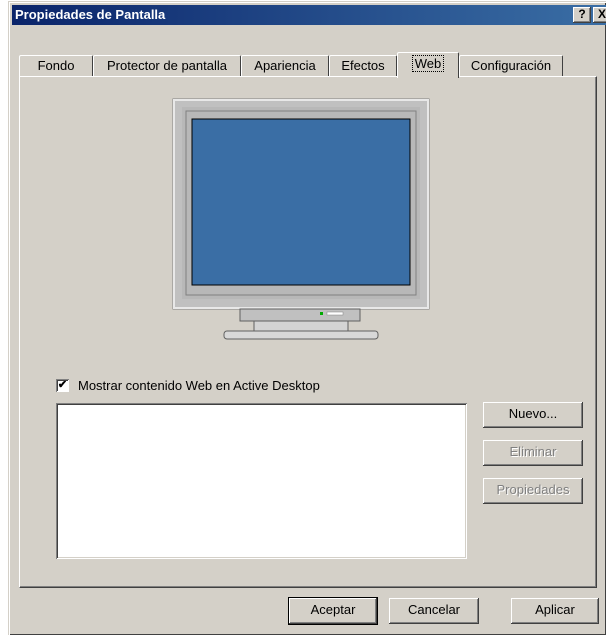 The height and width of the screenshot is (635, 606). What do you see at coordinates (333, 611) in the screenshot?
I see `ok-button: Aceptar` at bounding box center [333, 611].